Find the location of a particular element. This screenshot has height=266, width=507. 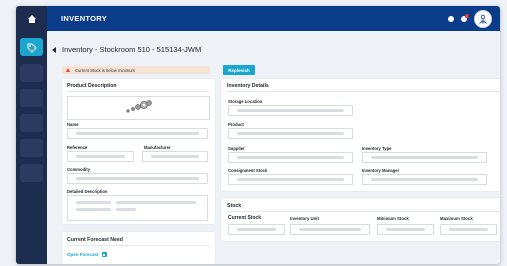

back-arrow-icon is located at coordinates (54, 50).